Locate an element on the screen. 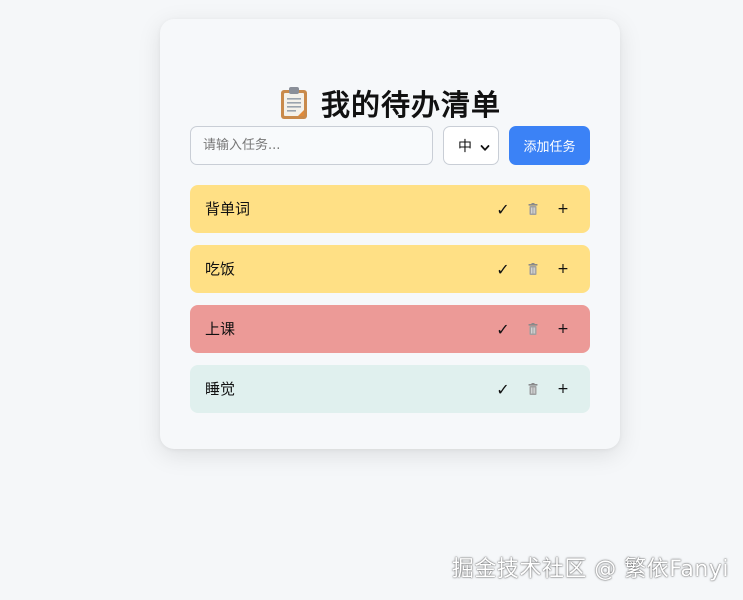 This screenshot has height=600, width=743. add-task-button: 添加任务 is located at coordinates (549, 145).